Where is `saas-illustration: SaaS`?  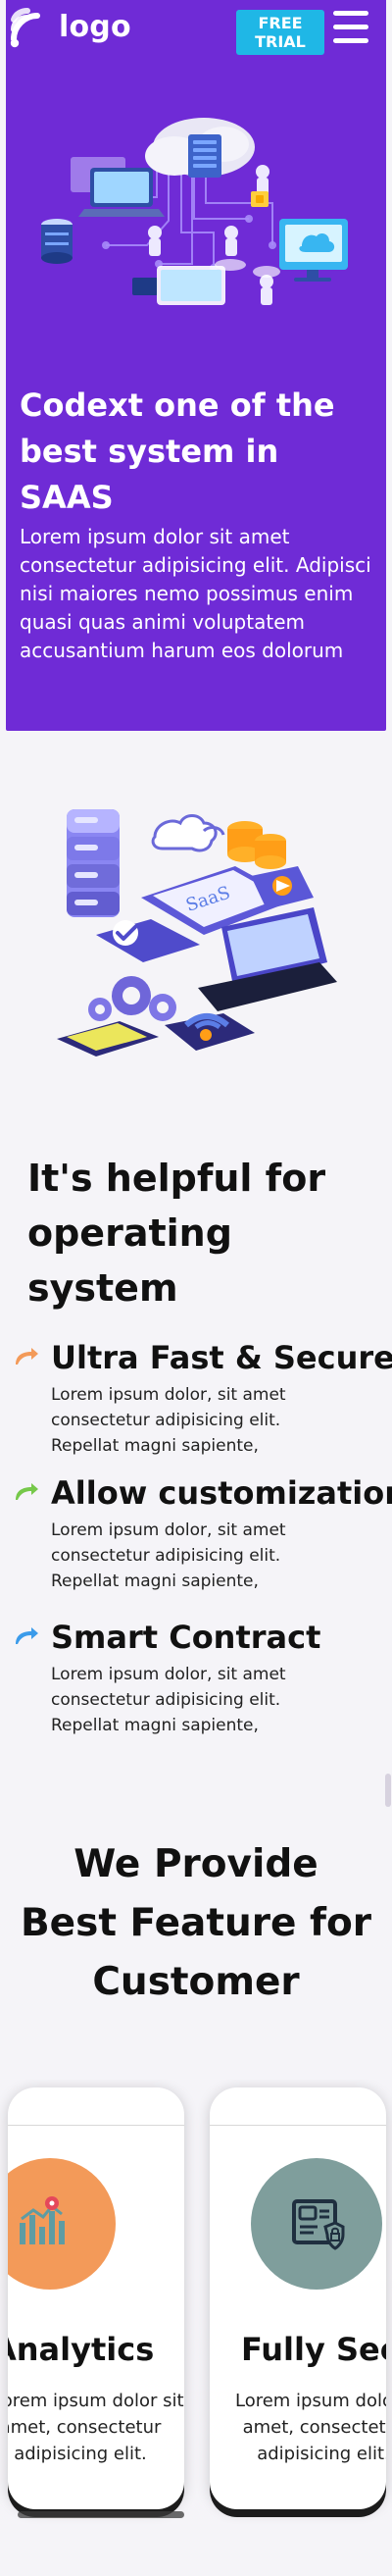 saas-illustration: SaaS is located at coordinates (197, 932).